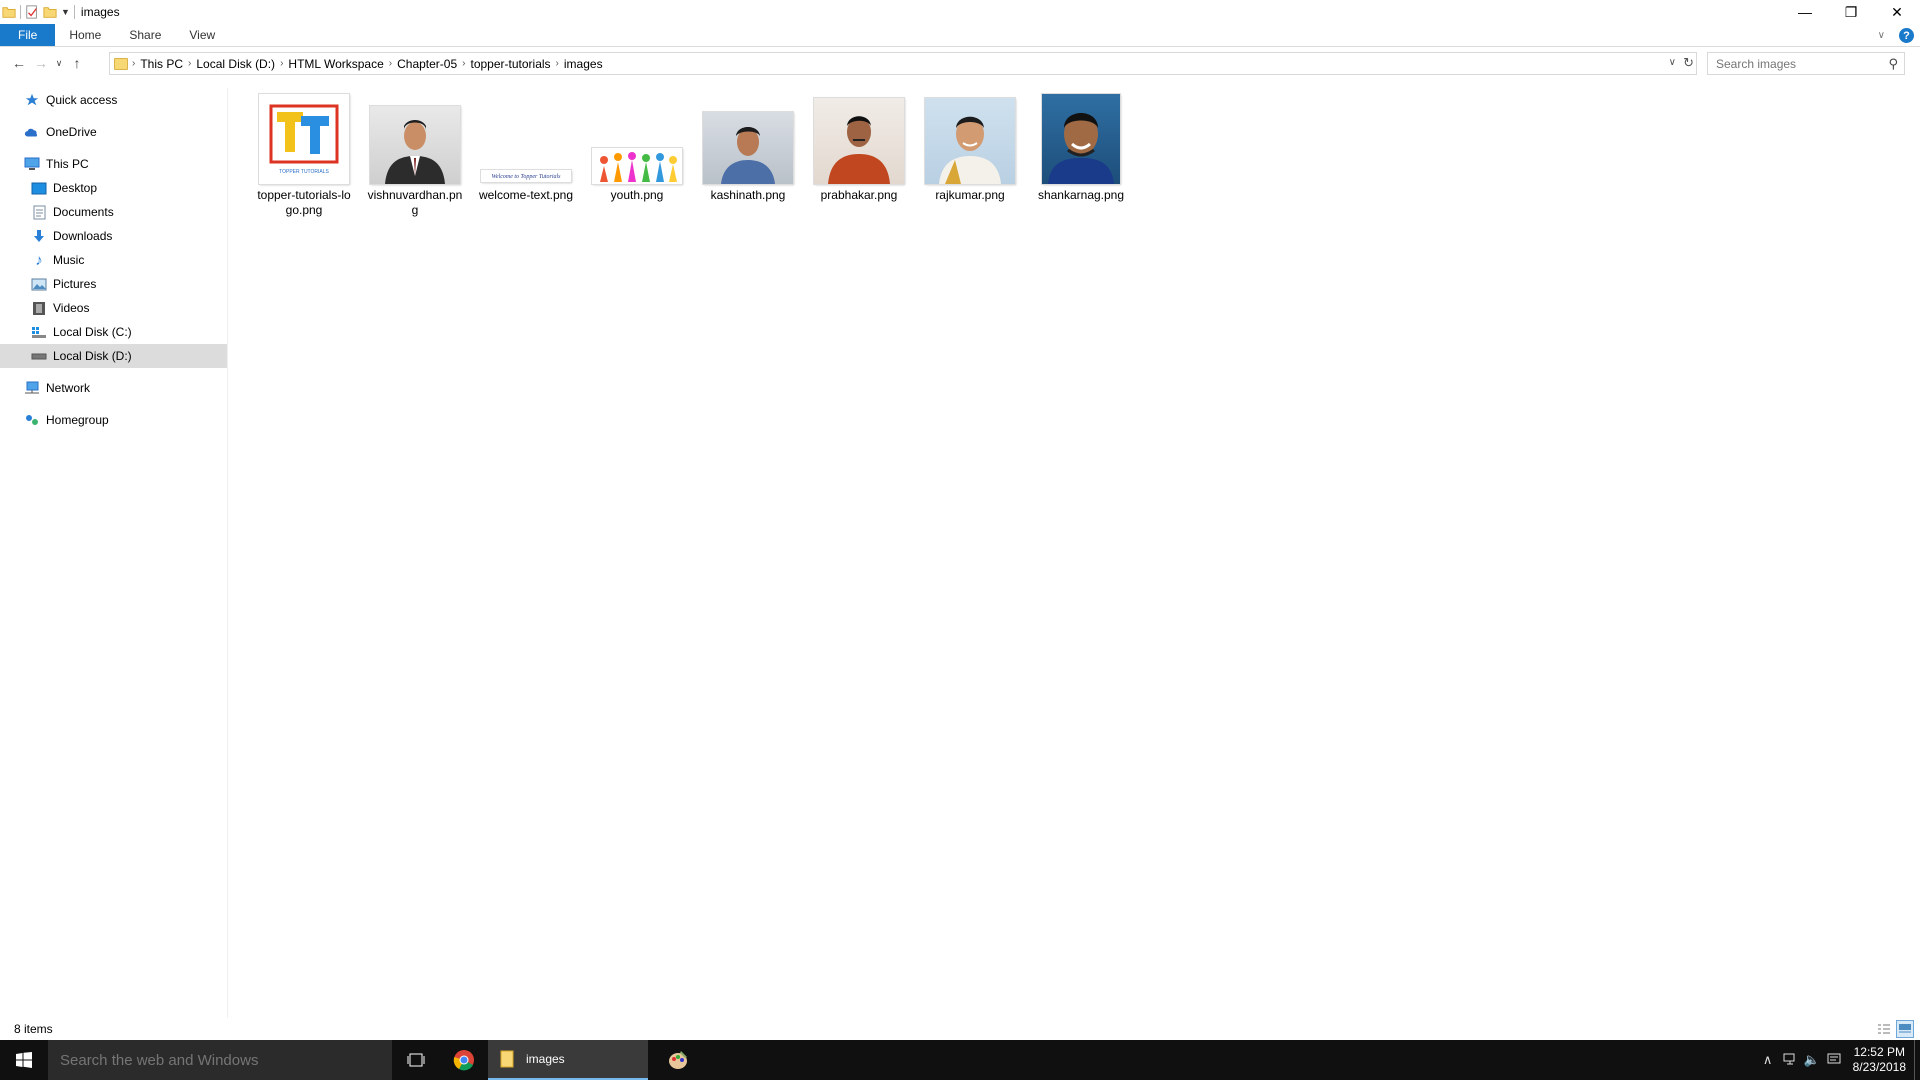 This screenshot has height=1080, width=1920. Describe the element at coordinates (77, 420) in the screenshot. I see `sidebar-item-label: Homegroup` at that location.